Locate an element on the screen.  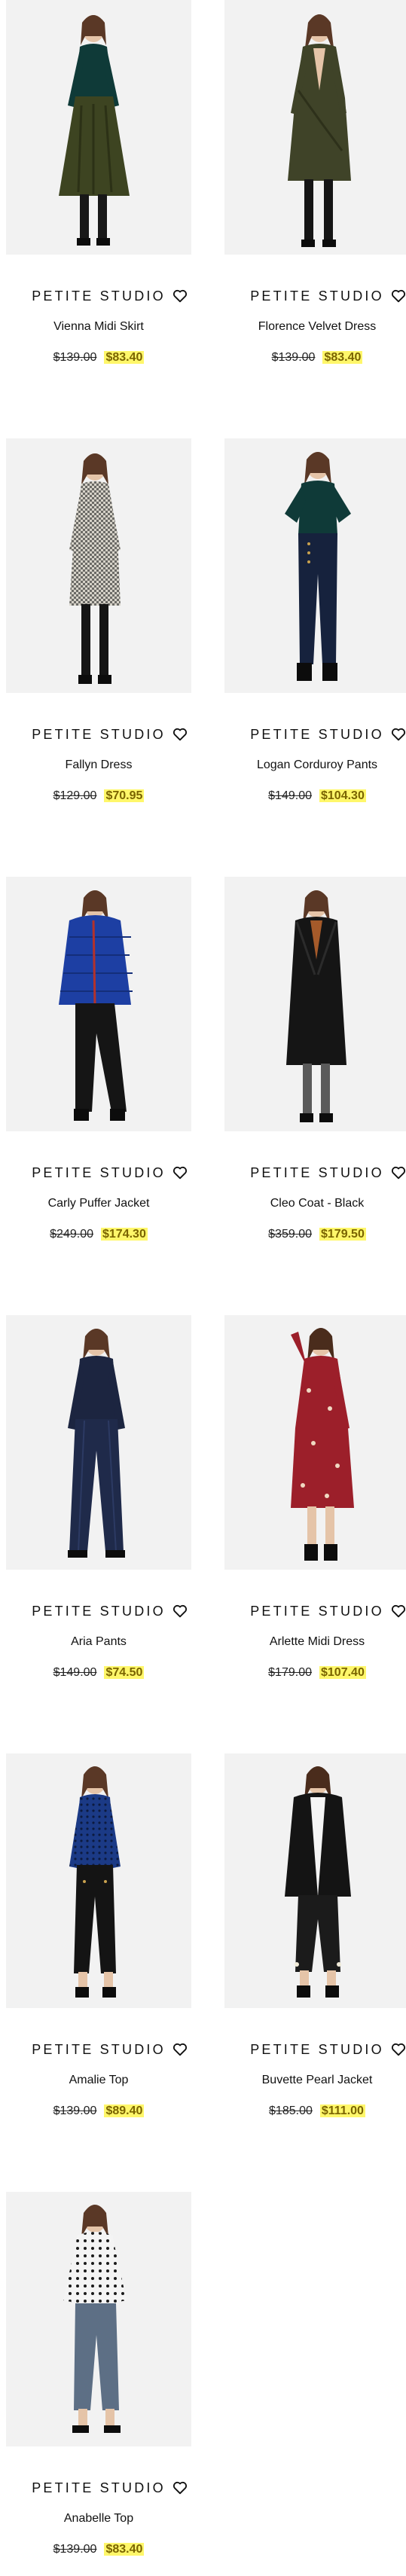
price-row: $149.00 $104.30 is located at coordinates (315, 796).